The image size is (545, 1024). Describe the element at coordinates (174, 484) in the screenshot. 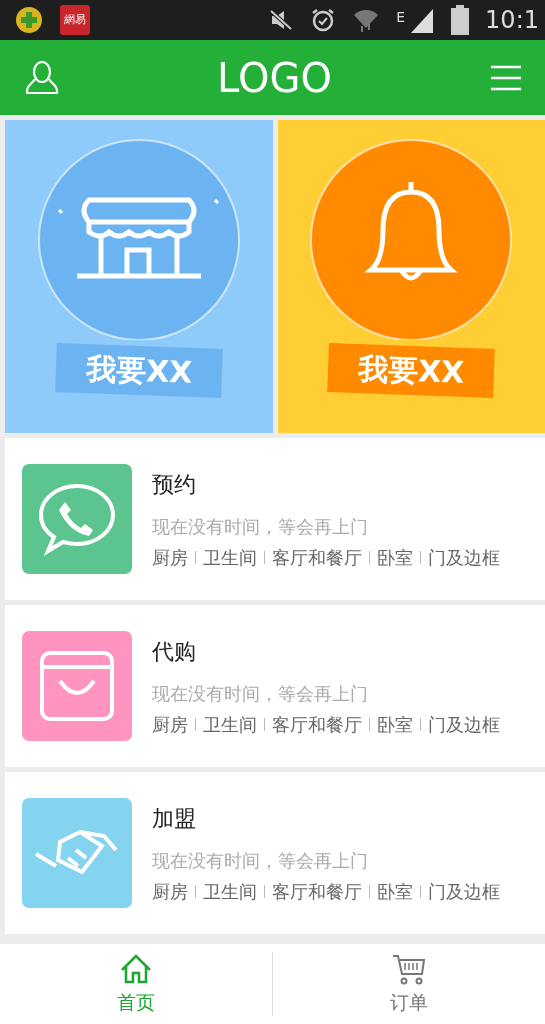

I see `service-title: 预约` at that location.